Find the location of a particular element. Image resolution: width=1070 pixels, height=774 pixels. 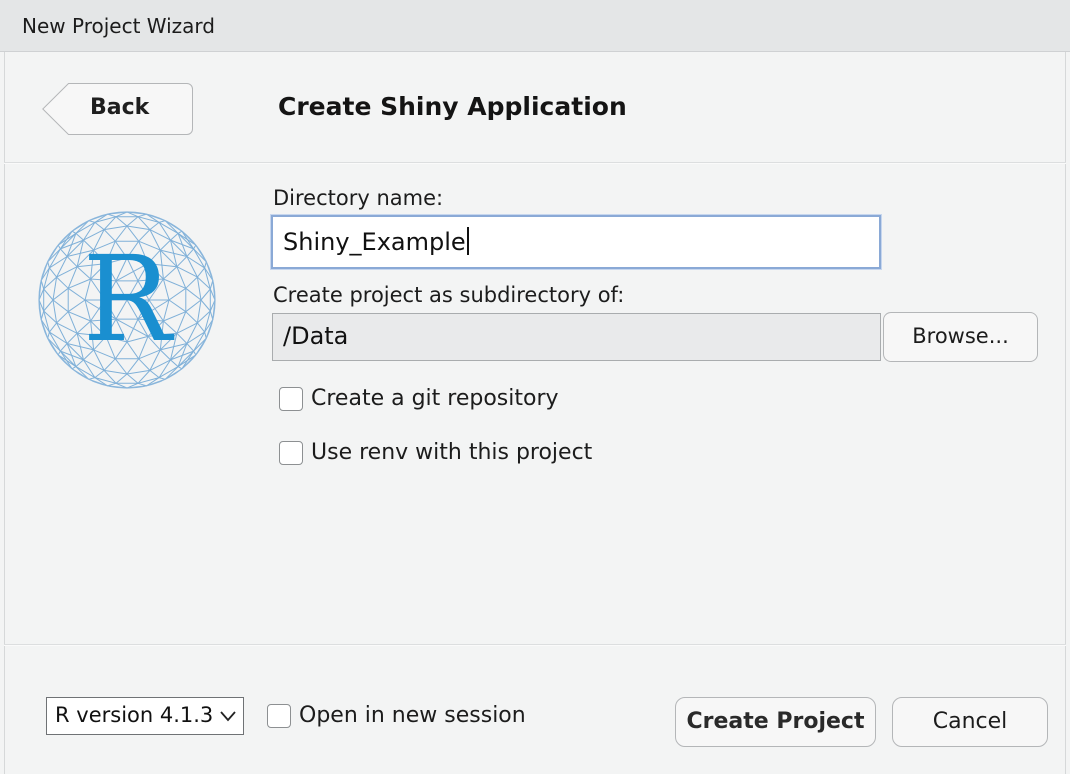

directory-name-label: Directory name: is located at coordinates (358, 198).